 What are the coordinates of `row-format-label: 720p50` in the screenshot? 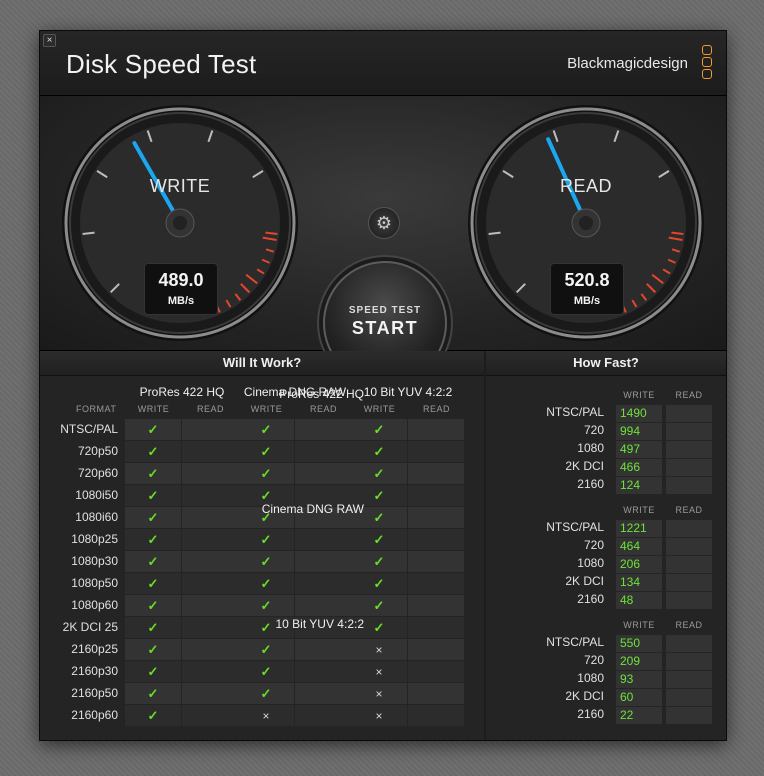 It's located at (97, 451).